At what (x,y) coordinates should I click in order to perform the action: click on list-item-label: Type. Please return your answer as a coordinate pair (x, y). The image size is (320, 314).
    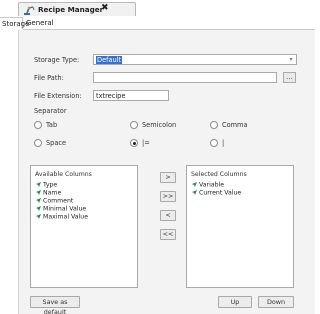
    Looking at the image, I should click on (50, 185).